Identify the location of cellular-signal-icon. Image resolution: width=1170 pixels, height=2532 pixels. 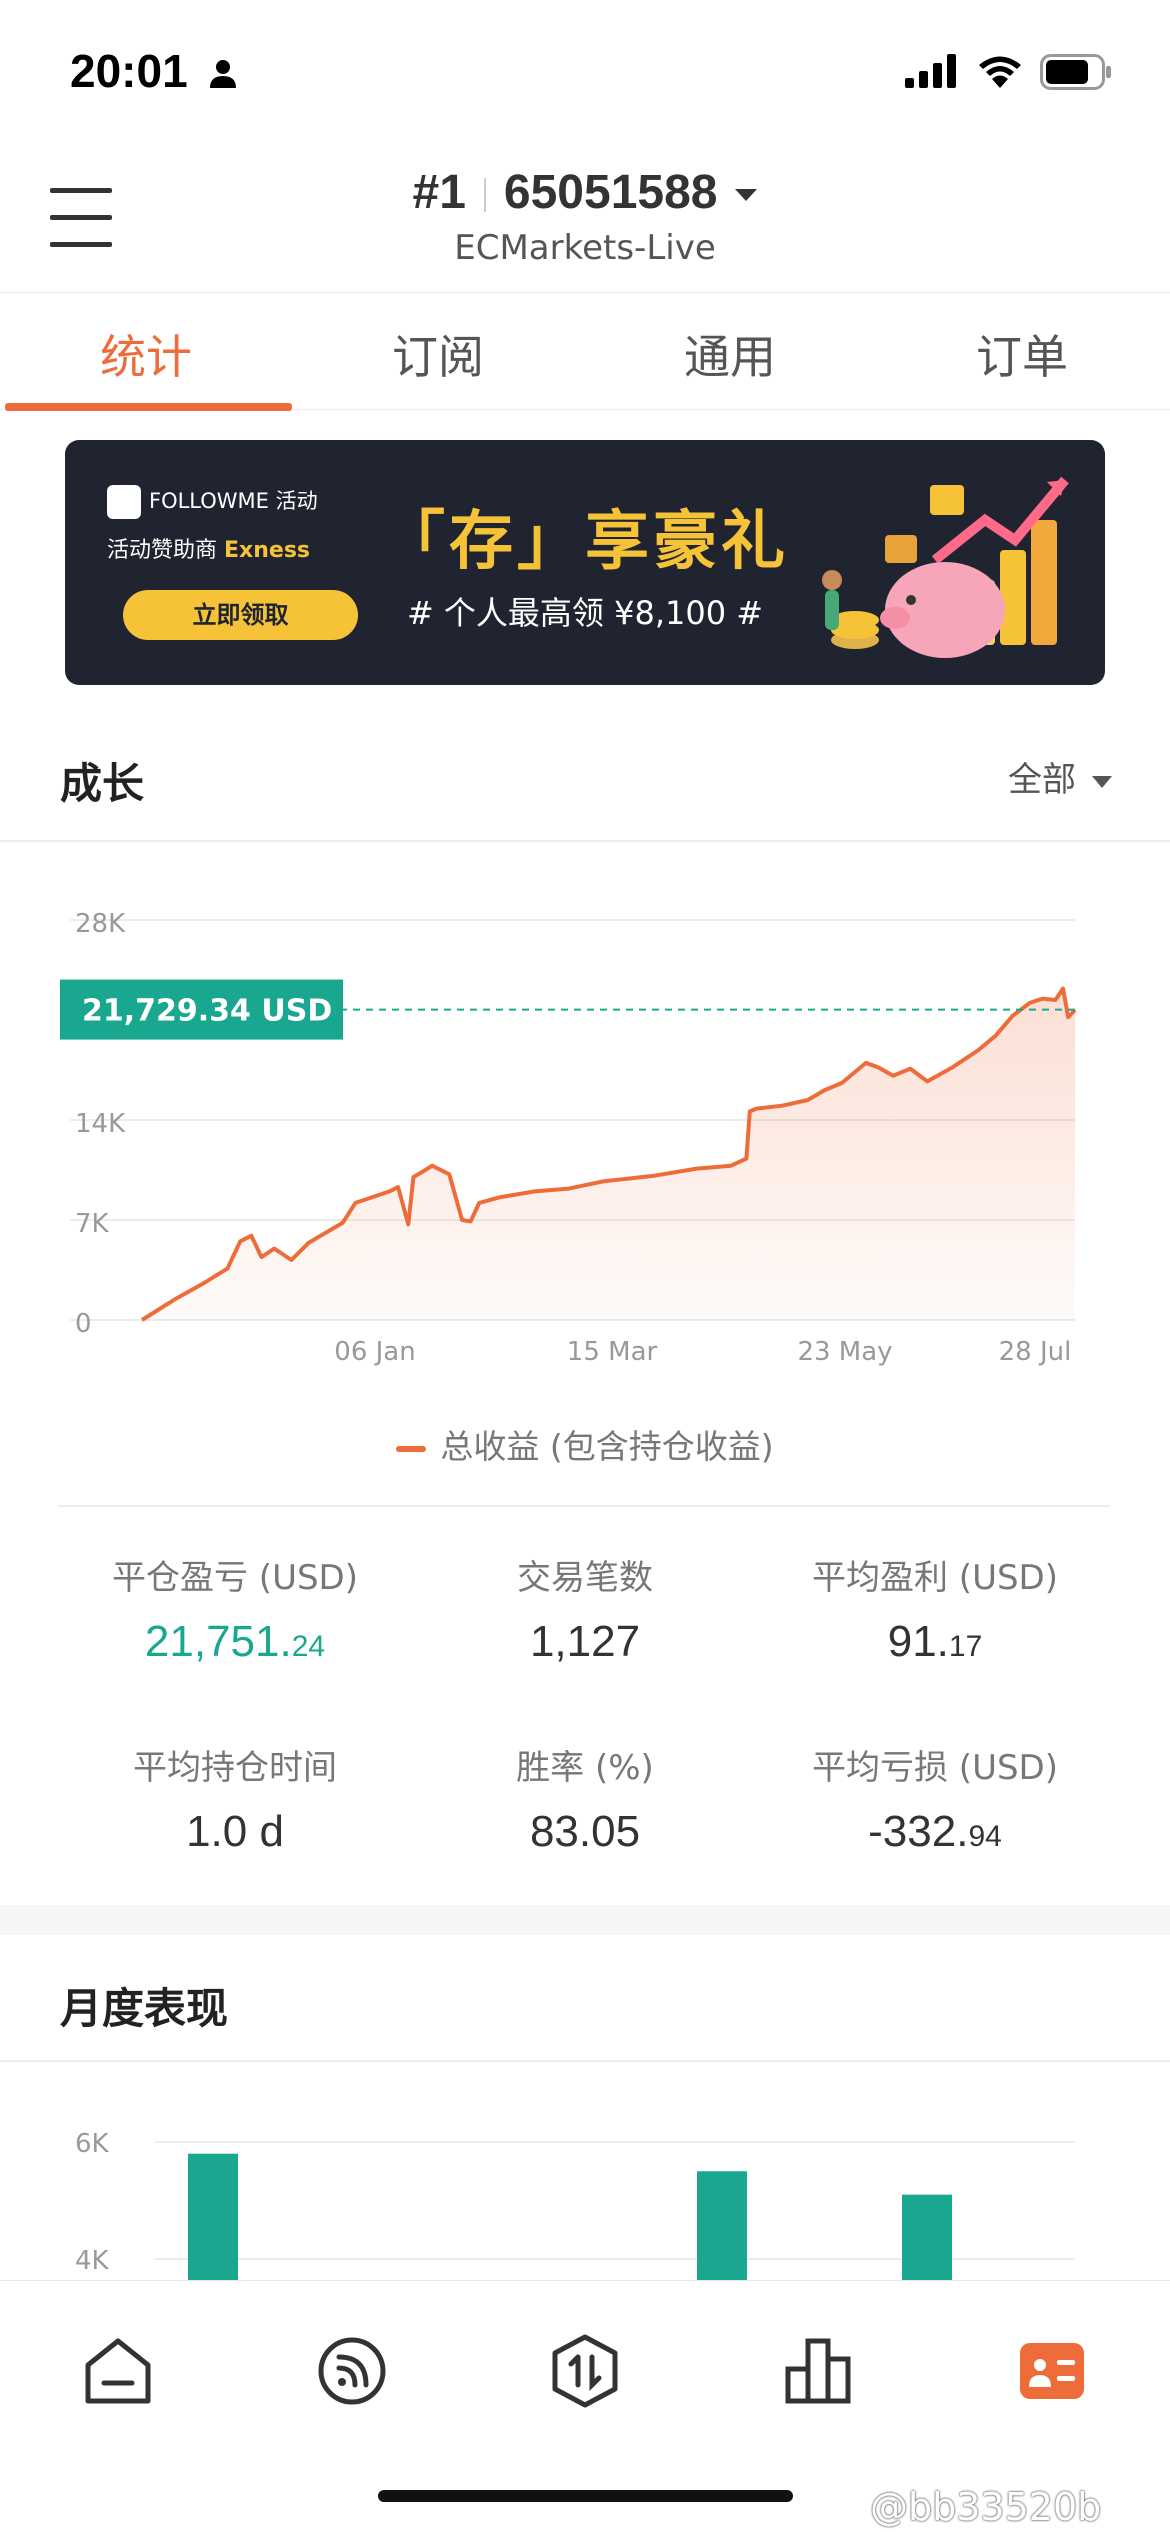
(930, 71).